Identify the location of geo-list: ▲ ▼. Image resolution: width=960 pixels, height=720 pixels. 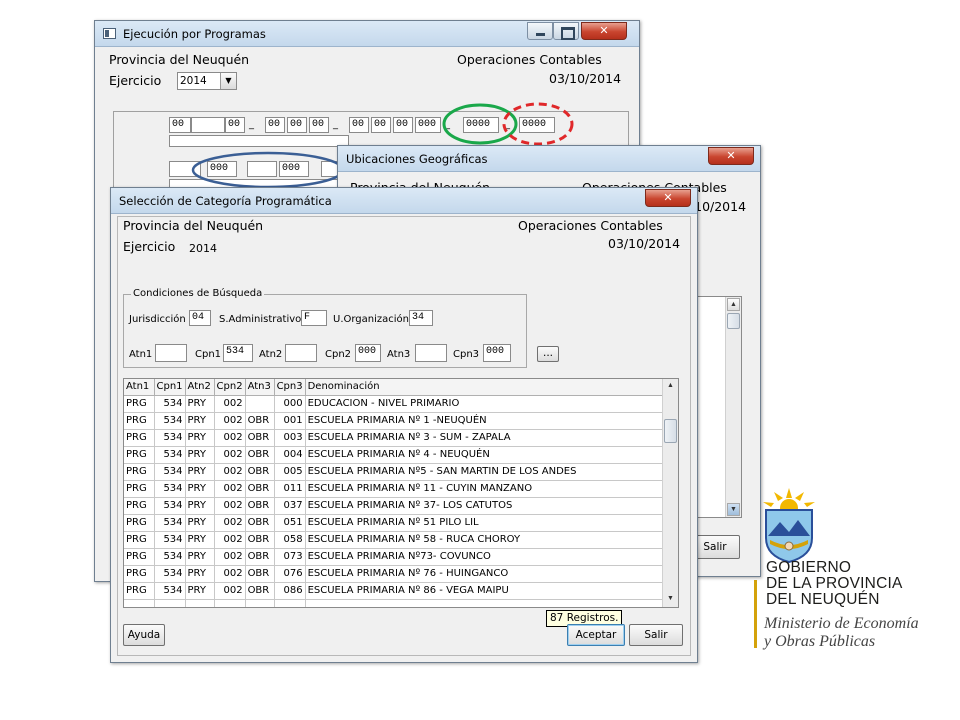
(719, 407).